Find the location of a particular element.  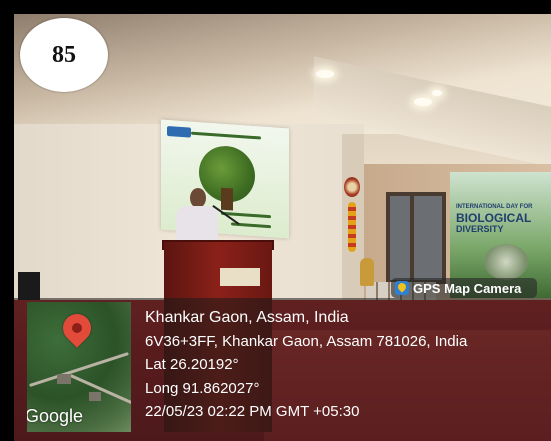

place-name: Khankar Gaon, Assam, India is located at coordinates (247, 317).